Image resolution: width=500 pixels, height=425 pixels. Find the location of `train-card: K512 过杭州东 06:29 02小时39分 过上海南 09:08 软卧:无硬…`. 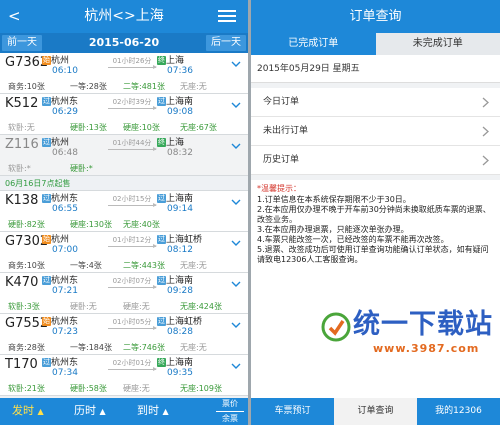

train-card: K512 过杭州东 06:29 02小时39分 过上海南 09:08 软卧:无硬… is located at coordinates (124, 114).